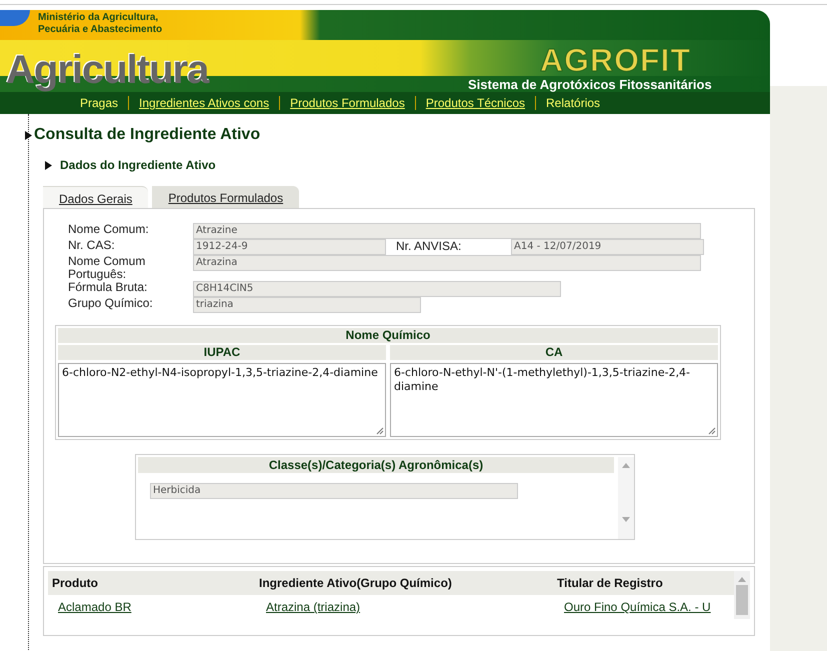 The image size is (827, 651). Describe the element at coordinates (99, 103) in the screenshot. I see `nav-link: Pragas` at that location.